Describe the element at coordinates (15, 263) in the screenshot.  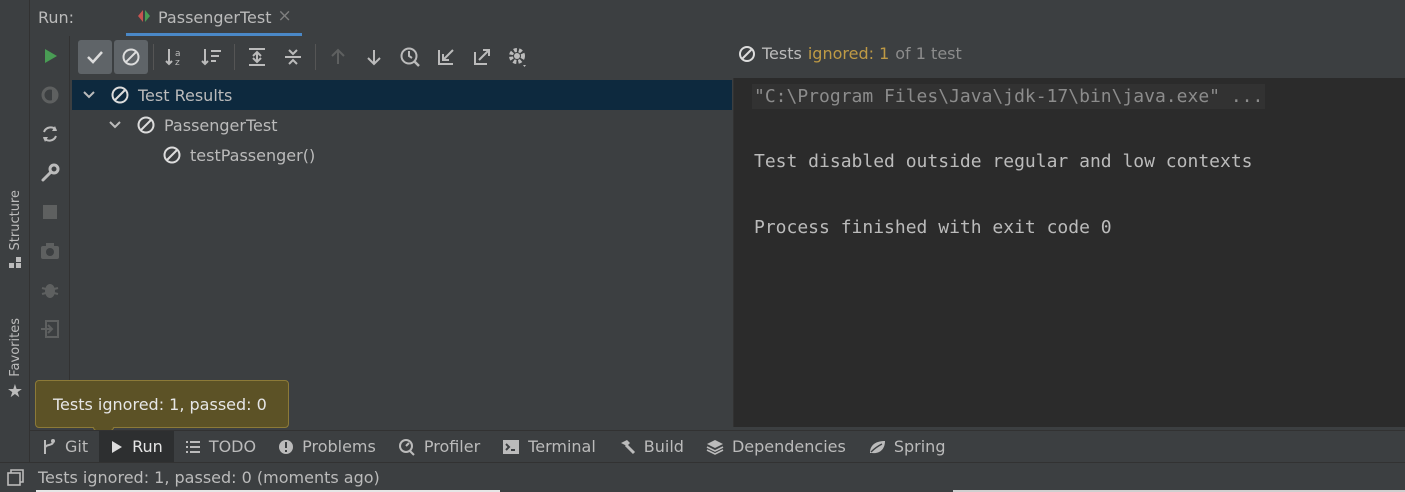
I see `structure-icon` at that location.